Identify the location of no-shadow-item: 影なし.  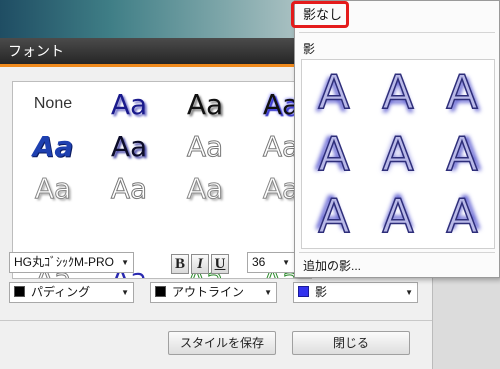
(397, 17).